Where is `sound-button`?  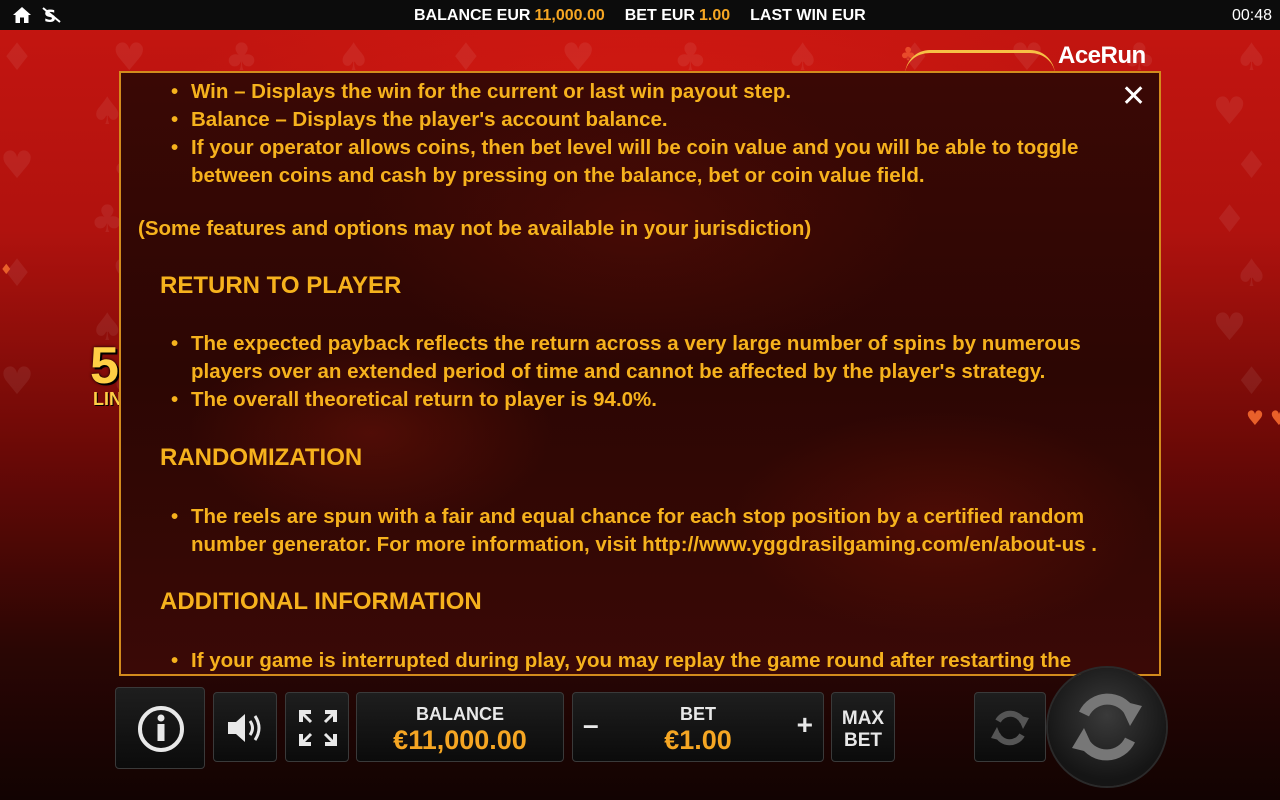 sound-button is located at coordinates (245, 727).